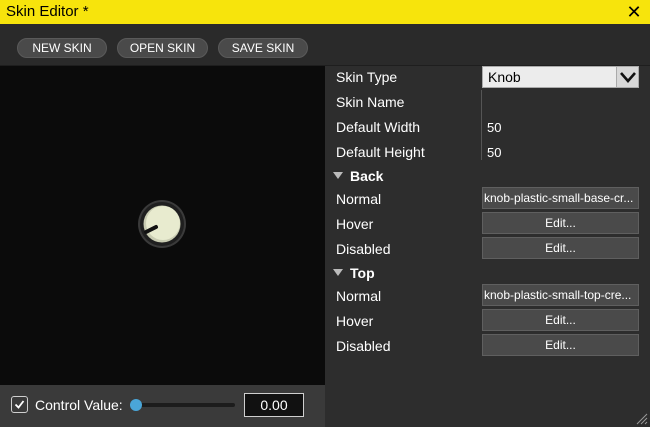  Describe the element at coordinates (367, 176) in the screenshot. I see `back-section-title: Back` at that location.